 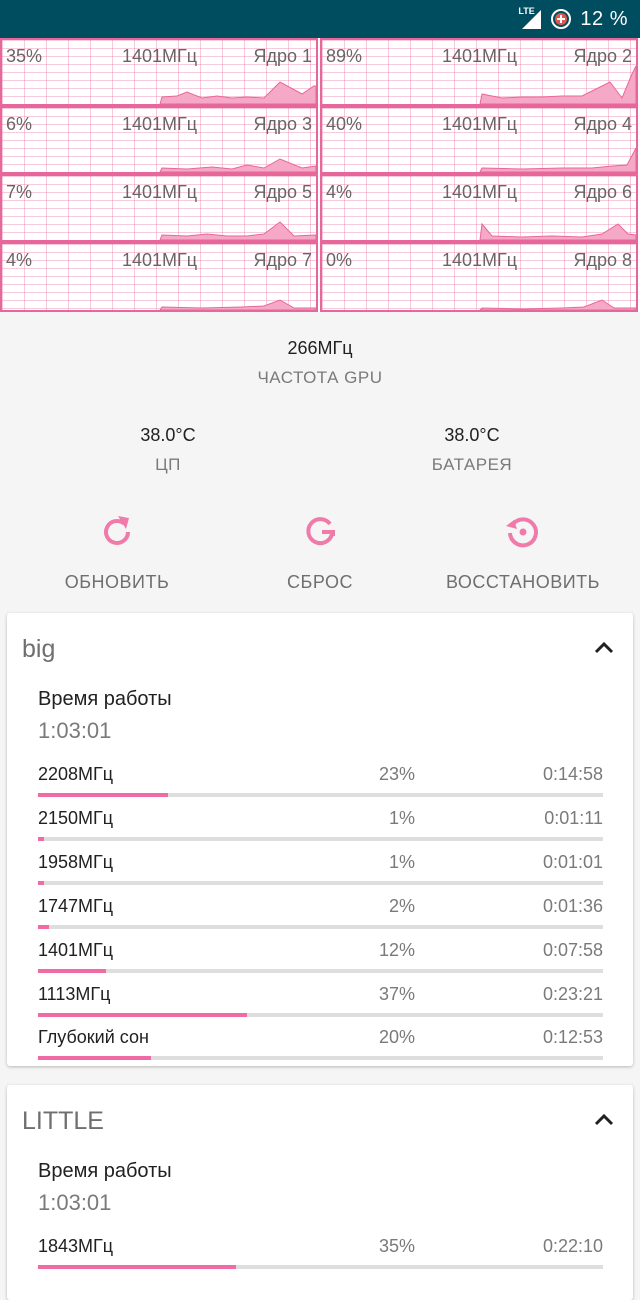 I want to click on status-icons: LTE 12 %, so click(x=573, y=19).